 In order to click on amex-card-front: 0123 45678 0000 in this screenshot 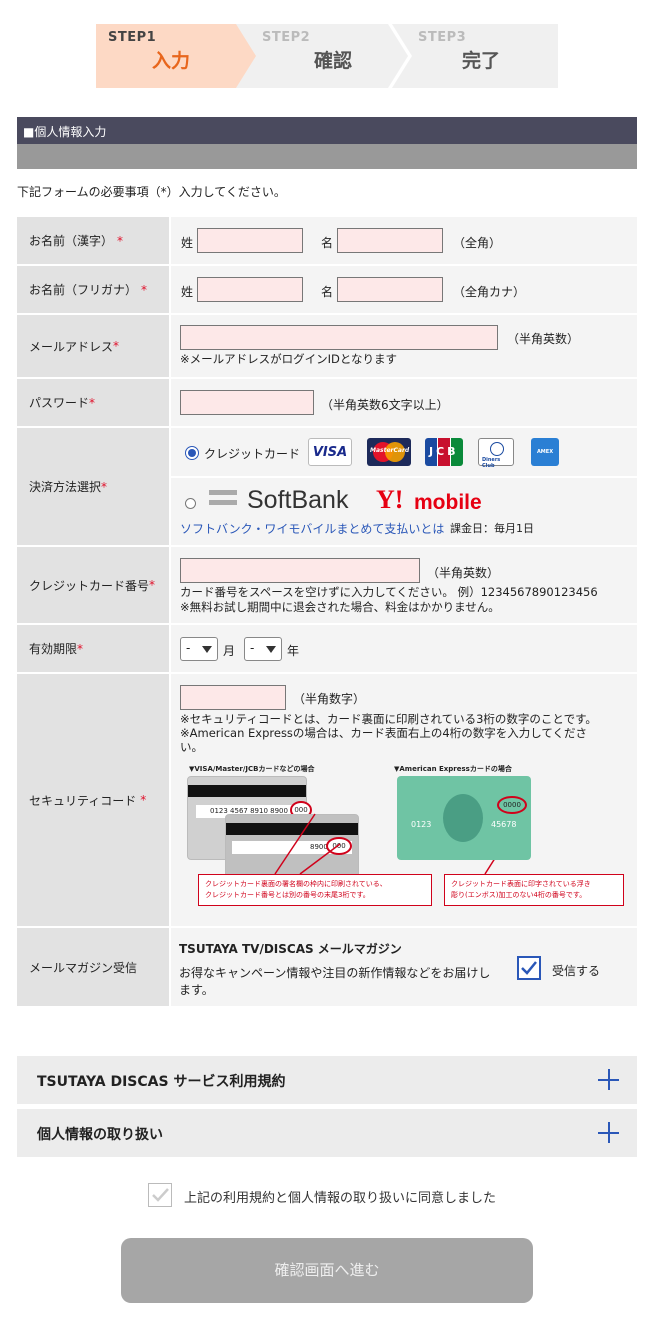, I will do `click(464, 818)`.